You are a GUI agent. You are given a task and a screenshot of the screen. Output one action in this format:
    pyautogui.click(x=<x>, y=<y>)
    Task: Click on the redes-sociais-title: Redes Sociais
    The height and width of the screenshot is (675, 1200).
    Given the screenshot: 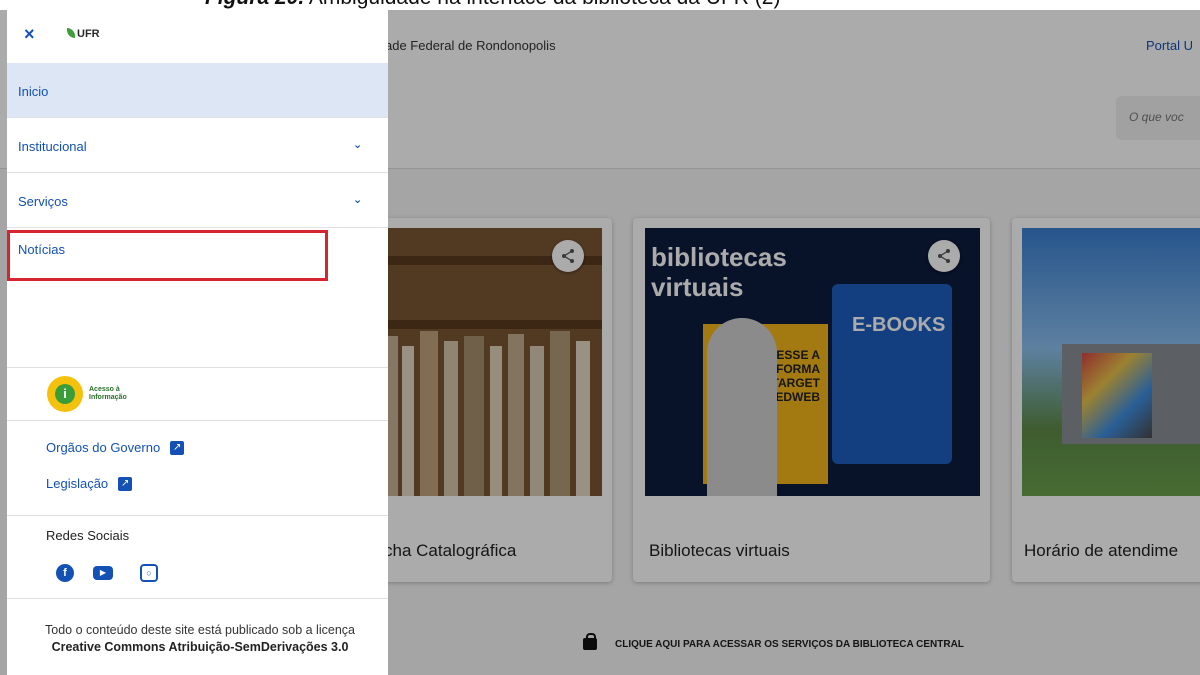 What is the action you would take?
    pyautogui.click(x=88, y=535)
    